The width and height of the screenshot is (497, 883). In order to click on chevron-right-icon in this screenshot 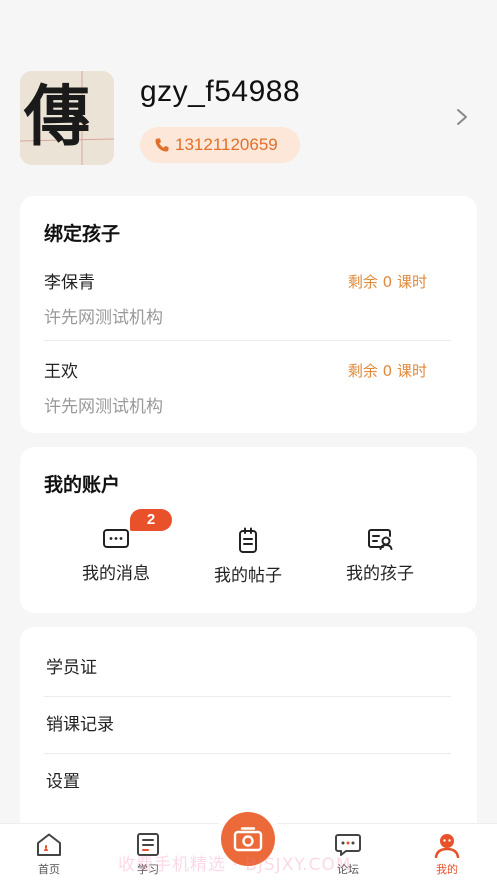, I will do `click(462, 117)`.